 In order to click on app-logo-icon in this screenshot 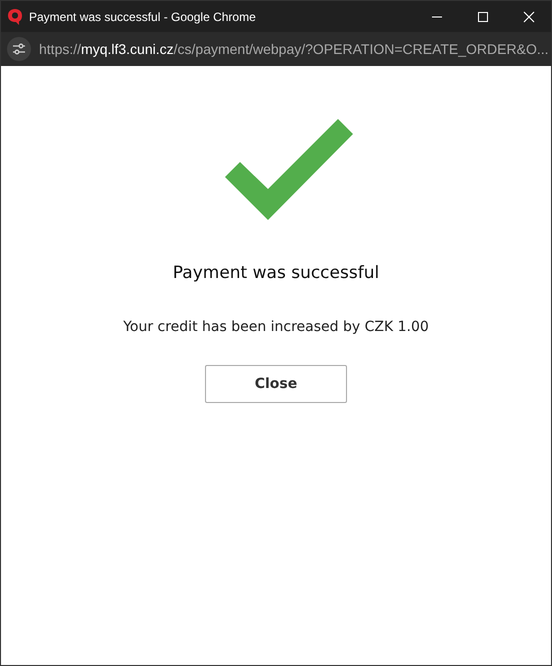, I will do `click(15, 17)`.